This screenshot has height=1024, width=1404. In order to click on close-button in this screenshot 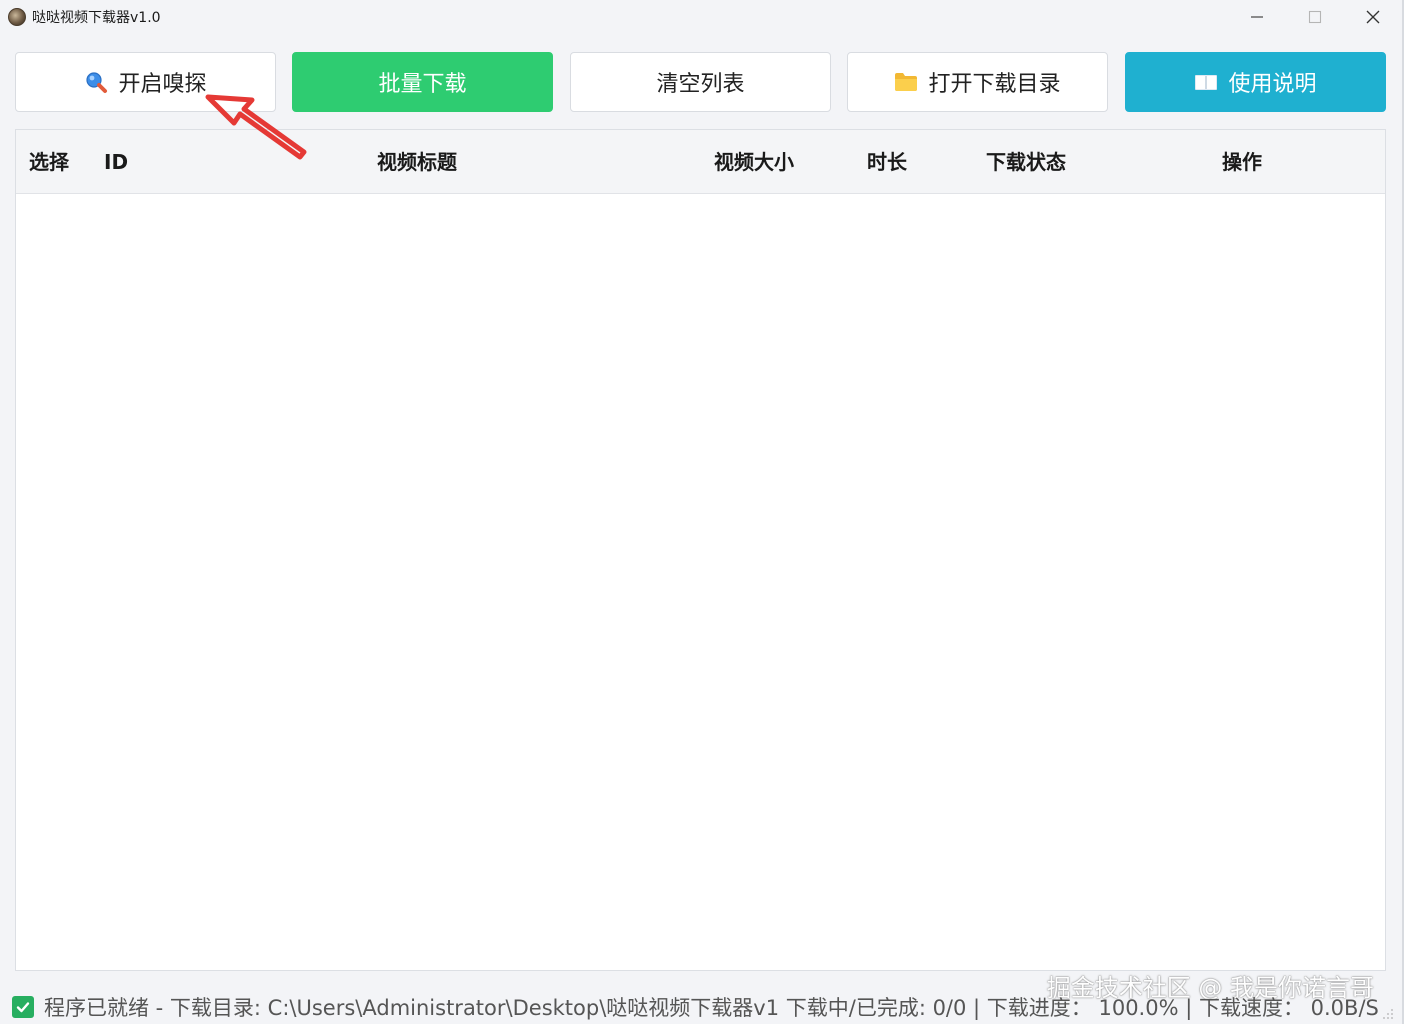, I will do `click(1373, 17)`.